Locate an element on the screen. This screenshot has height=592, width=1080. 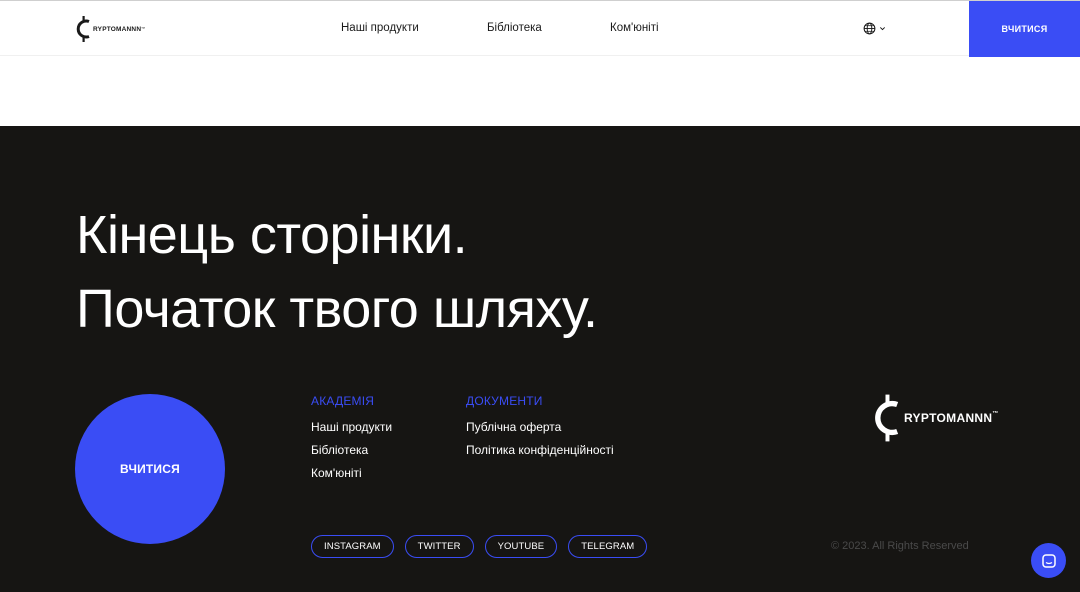
nav-library: Бібліотека is located at coordinates (514, 28).